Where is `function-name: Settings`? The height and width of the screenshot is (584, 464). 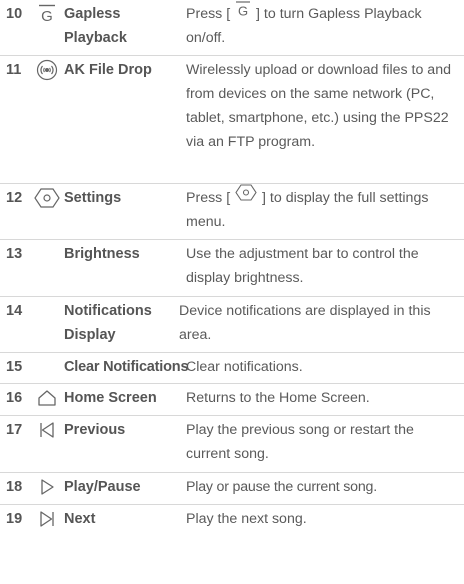
function-name: Settings is located at coordinates (93, 198).